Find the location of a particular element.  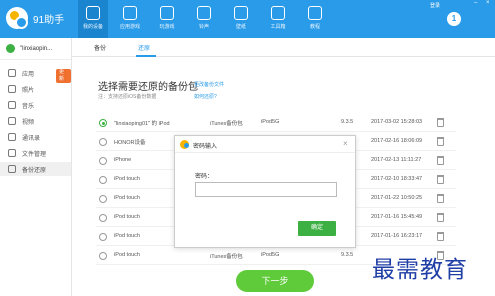

sidebar-item-1: 照片 is located at coordinates (35, 89).